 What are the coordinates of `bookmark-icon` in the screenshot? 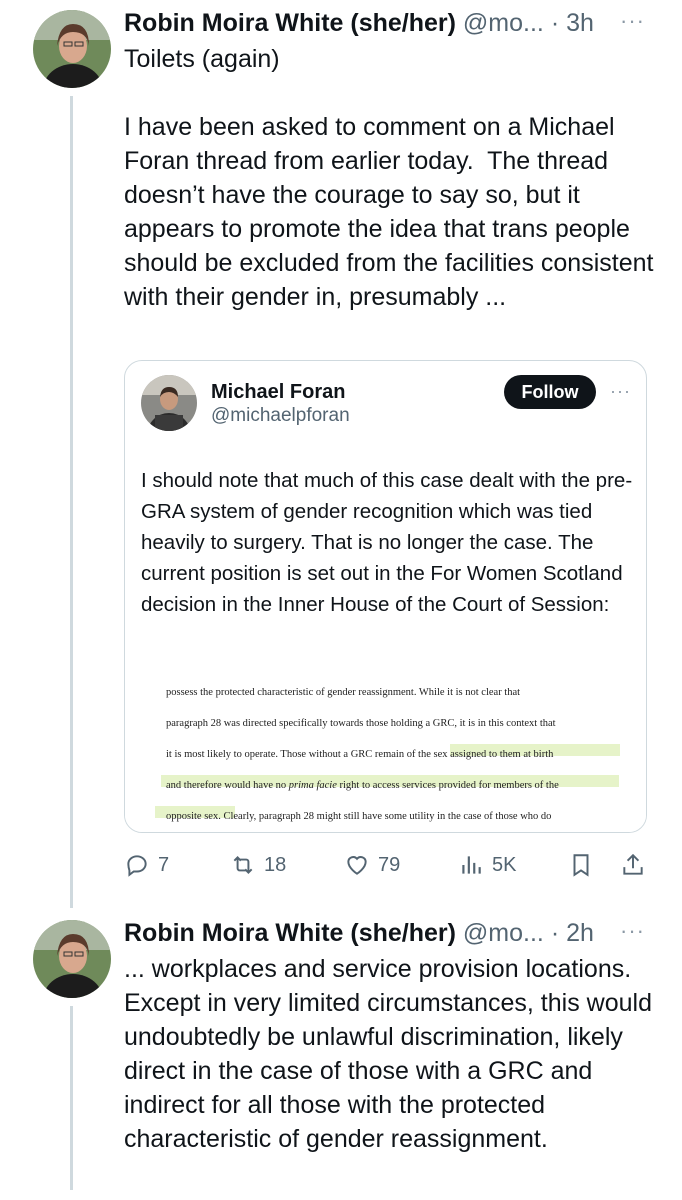 It's located at (581, 865).